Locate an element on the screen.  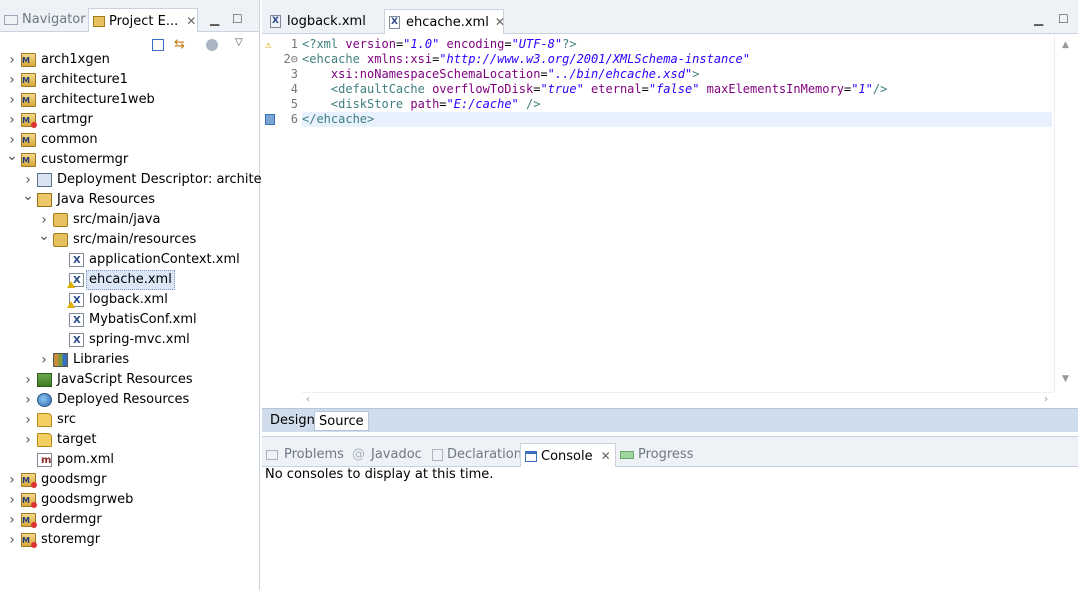
tree-item: › goodsmgrweb is located at coordinates (129, 500).